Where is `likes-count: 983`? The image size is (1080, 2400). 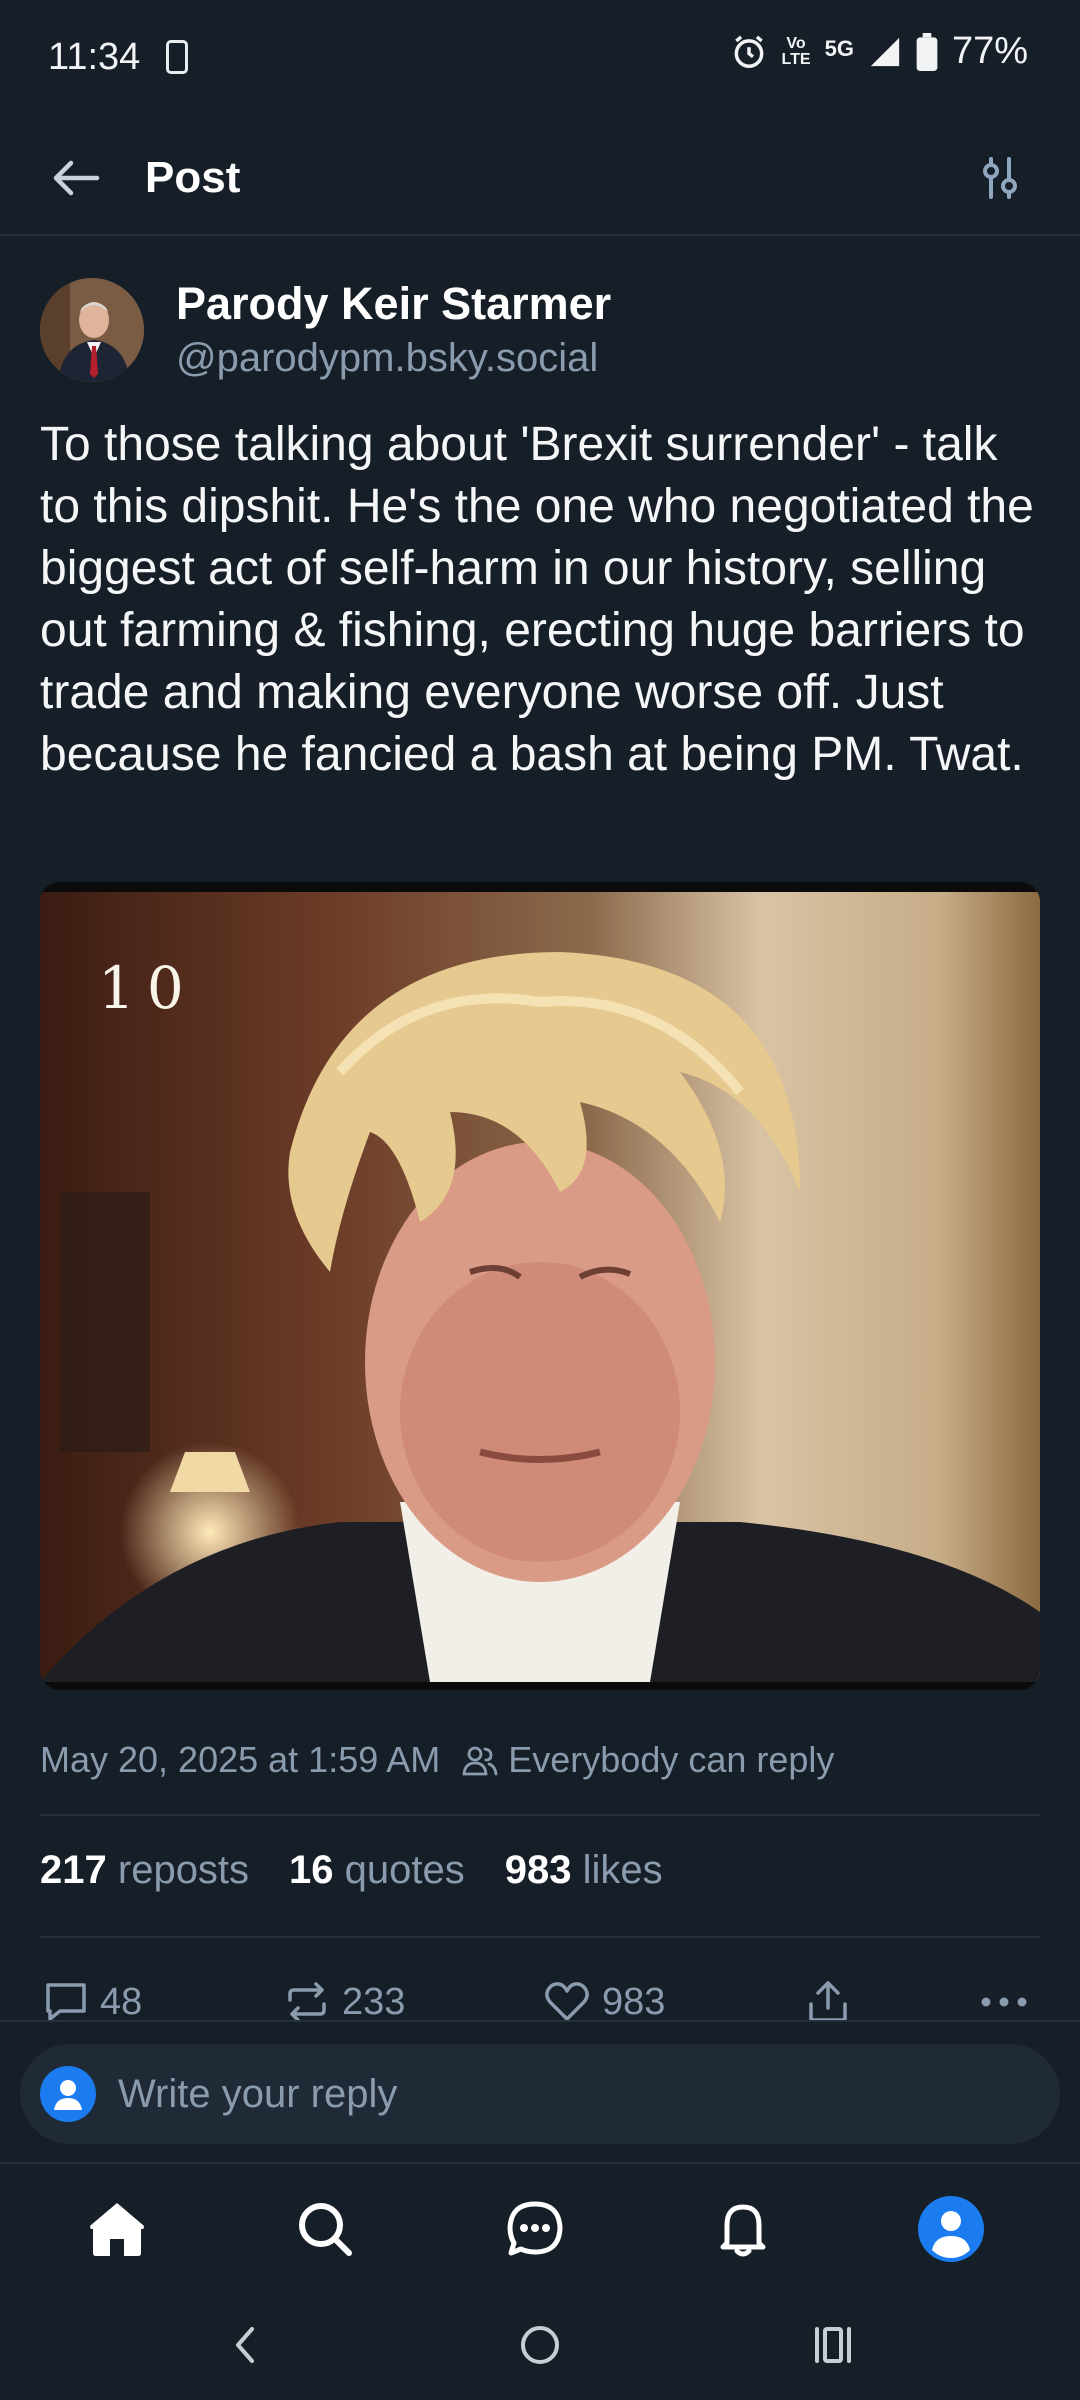
likes-count: 983 is located at coordinates (538, 1870).